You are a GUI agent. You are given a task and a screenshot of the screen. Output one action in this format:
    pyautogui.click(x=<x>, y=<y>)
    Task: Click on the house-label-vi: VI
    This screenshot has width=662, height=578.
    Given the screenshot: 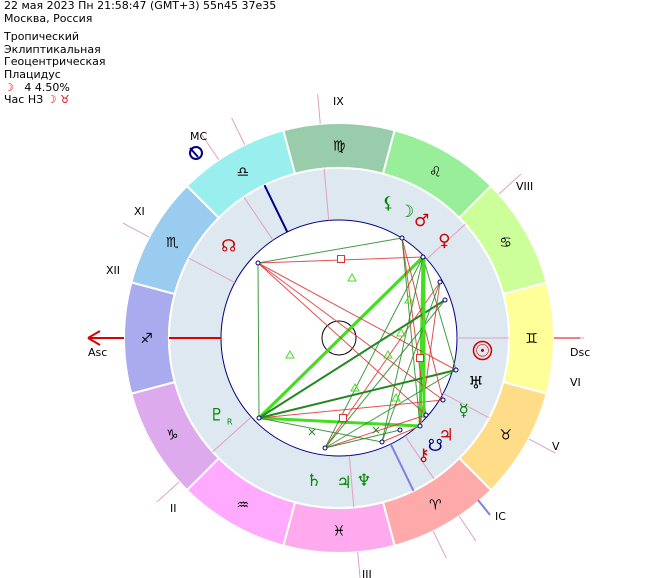 What is the action you would take?
    pyautogui.click(x=575, y=382)
    